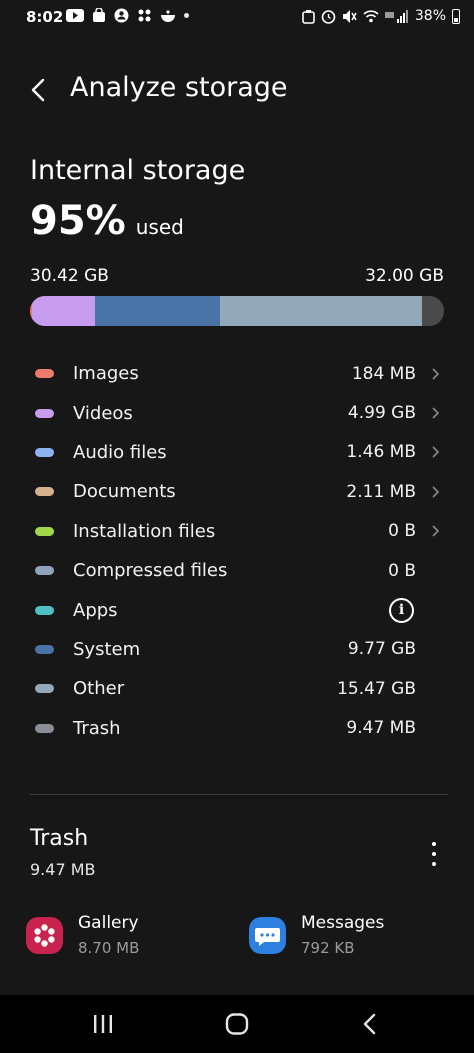 The width and height of the screenshot is (474, 1053). What do you see at coordinates (381, 491) in the screenshot?
I see `category-size: 2.11 MB` at bounding box center [381, 491].